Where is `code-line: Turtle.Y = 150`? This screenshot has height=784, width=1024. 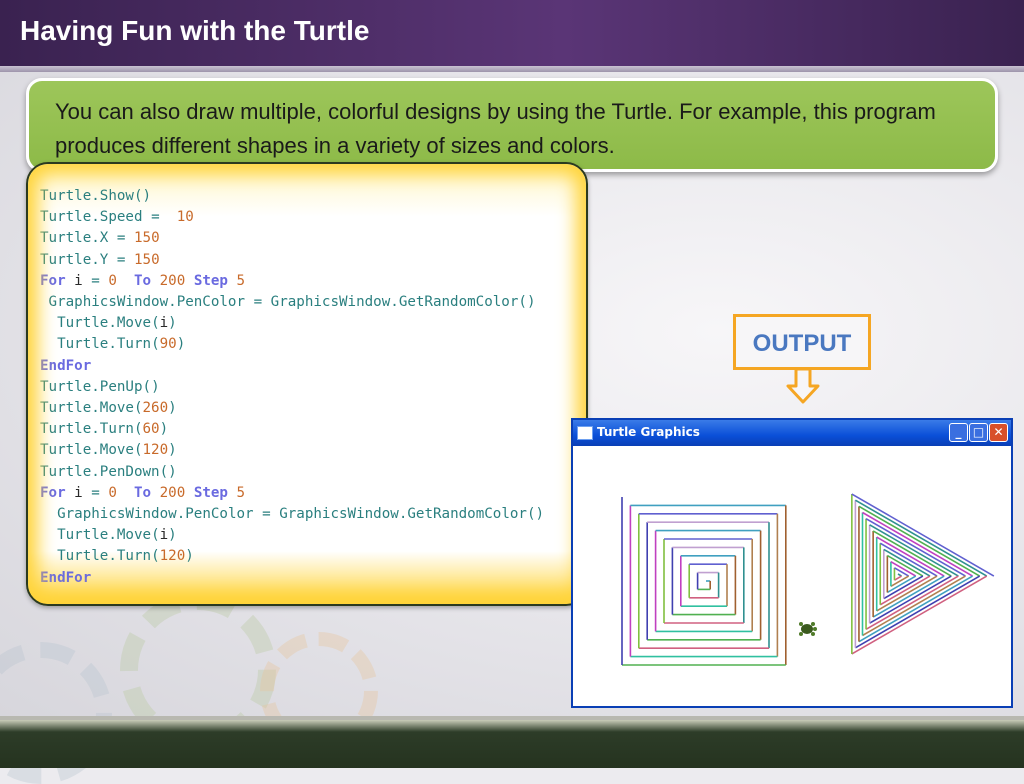
code-line: Turtle.Y = 150 is located at coordinates (100, 259).